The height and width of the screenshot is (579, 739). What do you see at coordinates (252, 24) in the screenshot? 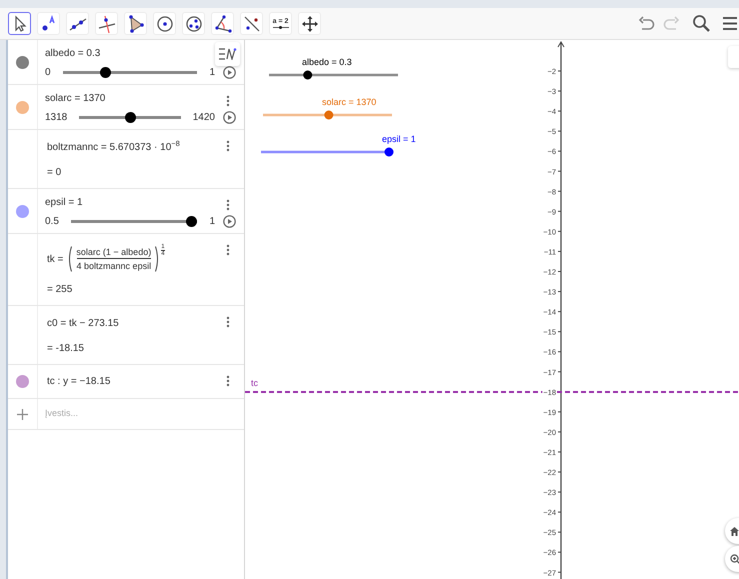
I see `reflect-icon` at bounding box center [252, 24].